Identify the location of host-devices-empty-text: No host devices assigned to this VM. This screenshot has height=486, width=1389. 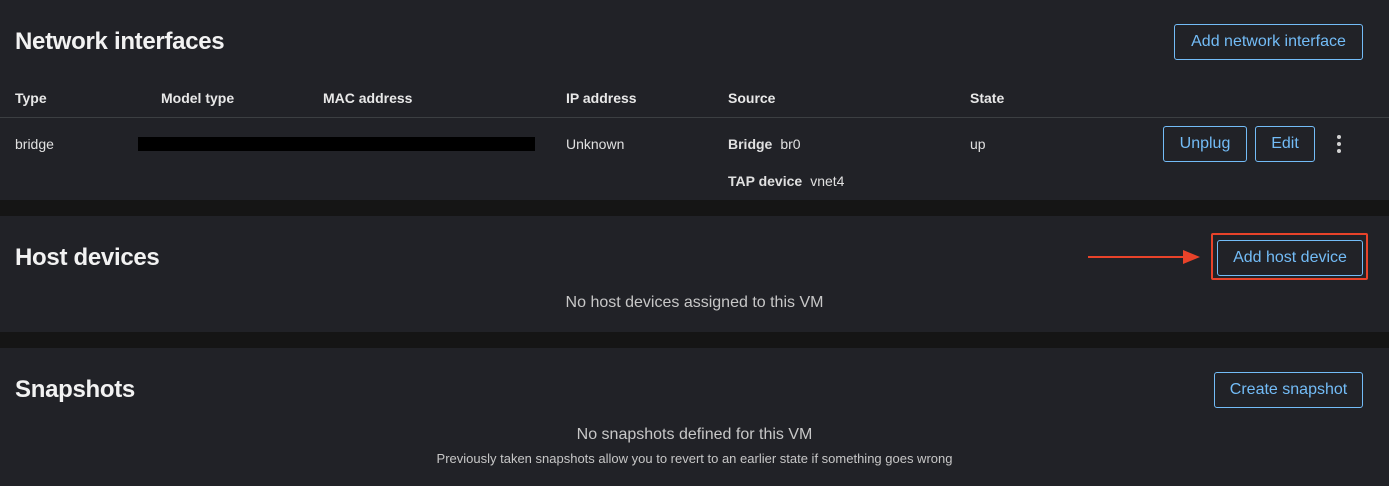
(694, 302).